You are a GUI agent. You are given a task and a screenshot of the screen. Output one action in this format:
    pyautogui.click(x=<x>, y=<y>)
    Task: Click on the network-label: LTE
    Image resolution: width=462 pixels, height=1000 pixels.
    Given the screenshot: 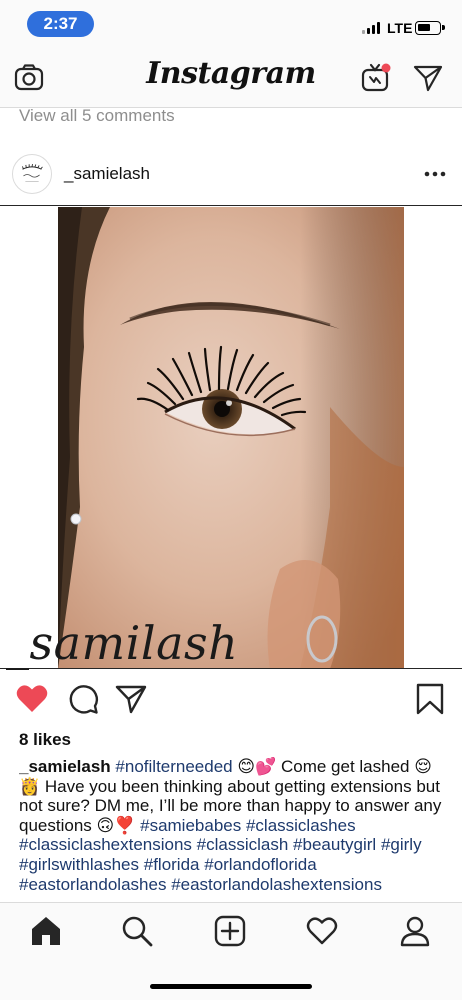 What is the action you would take?
    pyautogui.click(x=400, y=28)
    